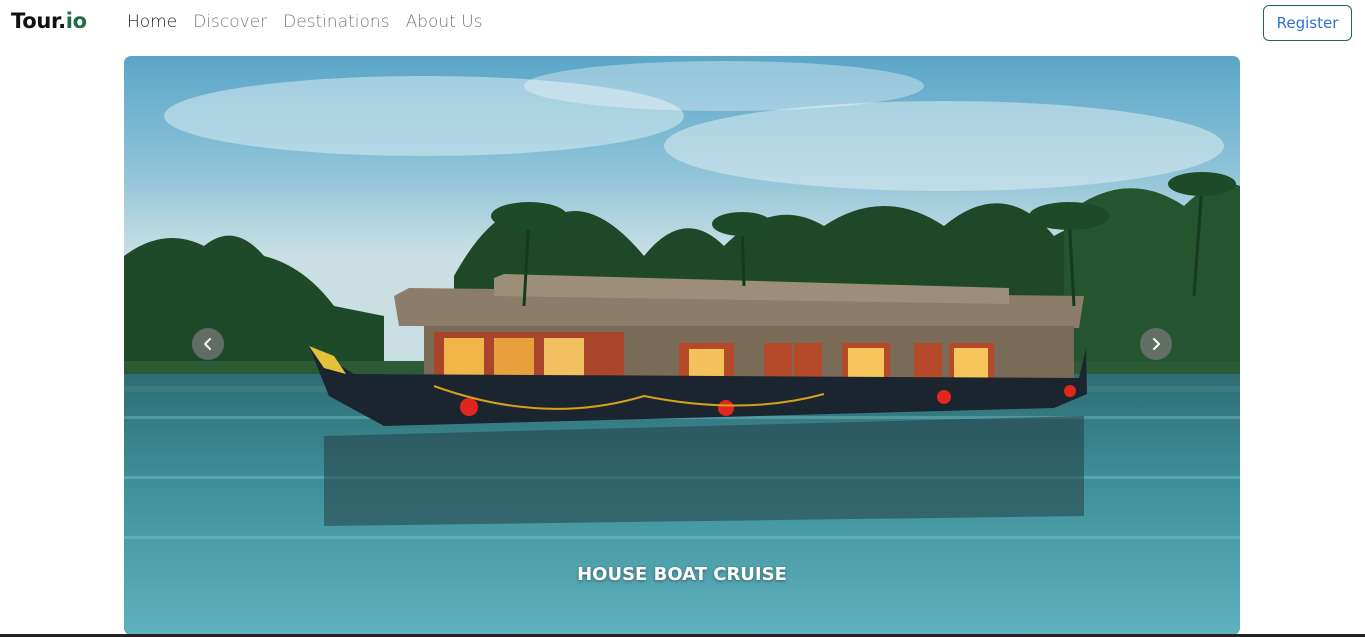  I want to click on carousel-next-button, so click(1156, 344).